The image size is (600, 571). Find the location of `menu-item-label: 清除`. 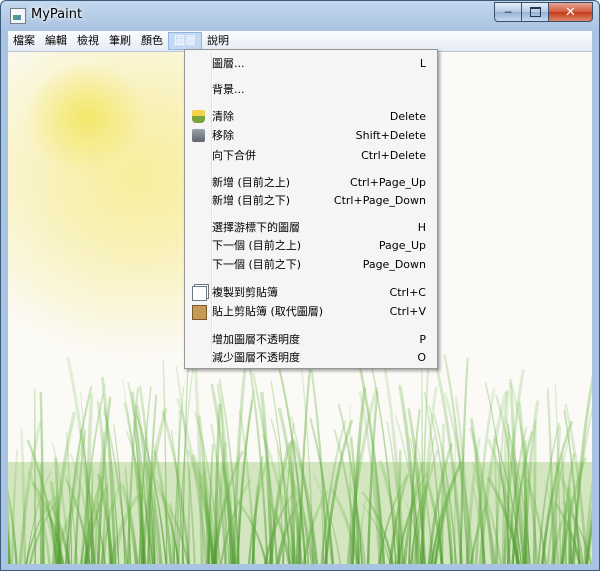

menu-item-label: 清除 is located at coordinates (223, 116).